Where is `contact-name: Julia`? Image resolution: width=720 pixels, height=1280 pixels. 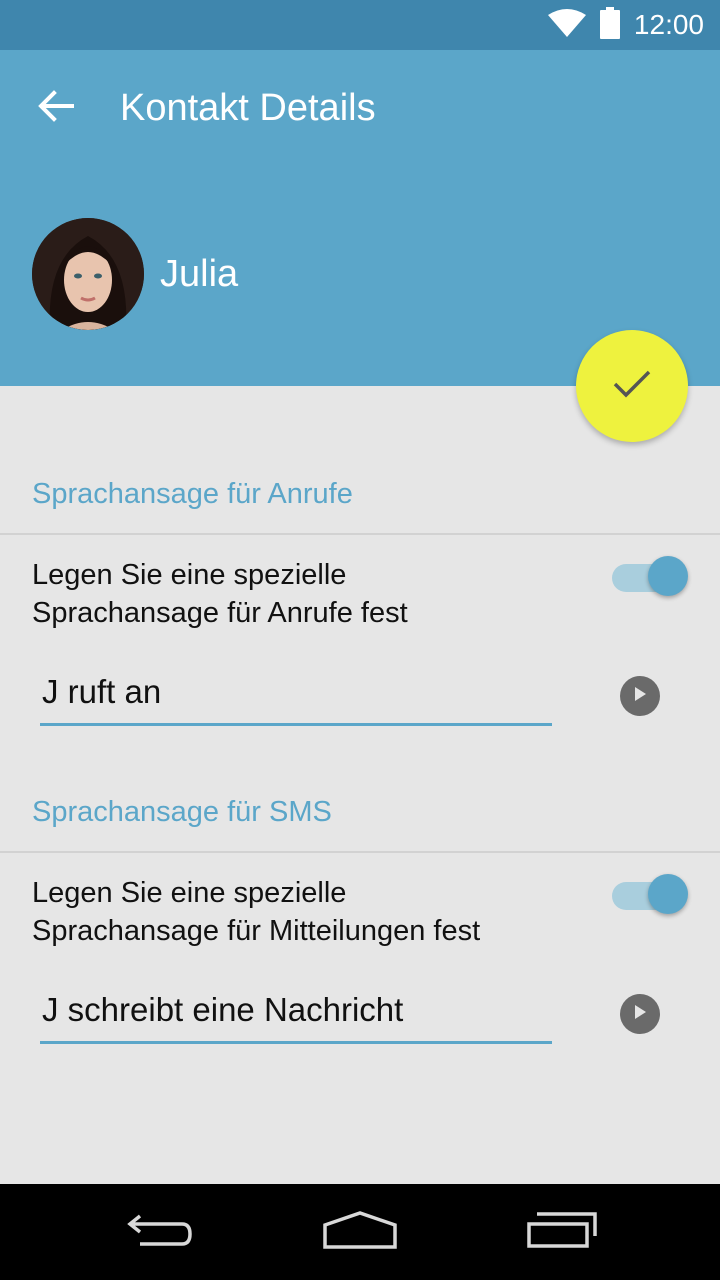
contact-name: Julia is located at coordinates (199, 274).